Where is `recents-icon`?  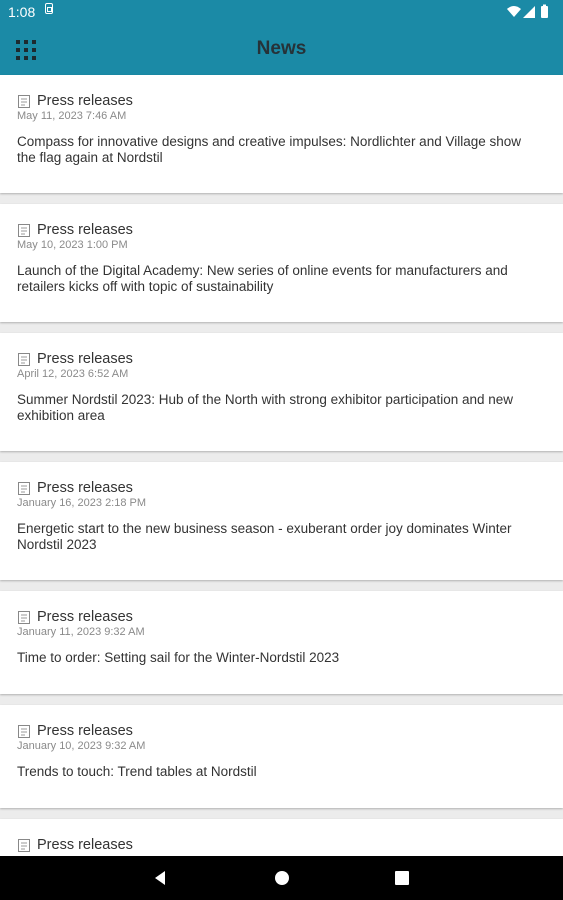 recents-icon is located at coordinates (402, 878).